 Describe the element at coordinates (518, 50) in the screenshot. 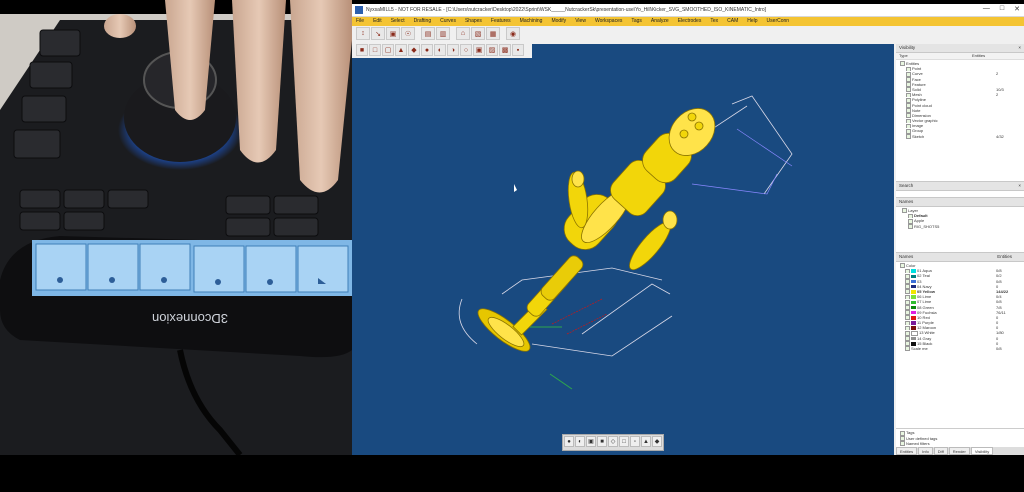

I see `toolbar2-button-13: ▪` at that location.